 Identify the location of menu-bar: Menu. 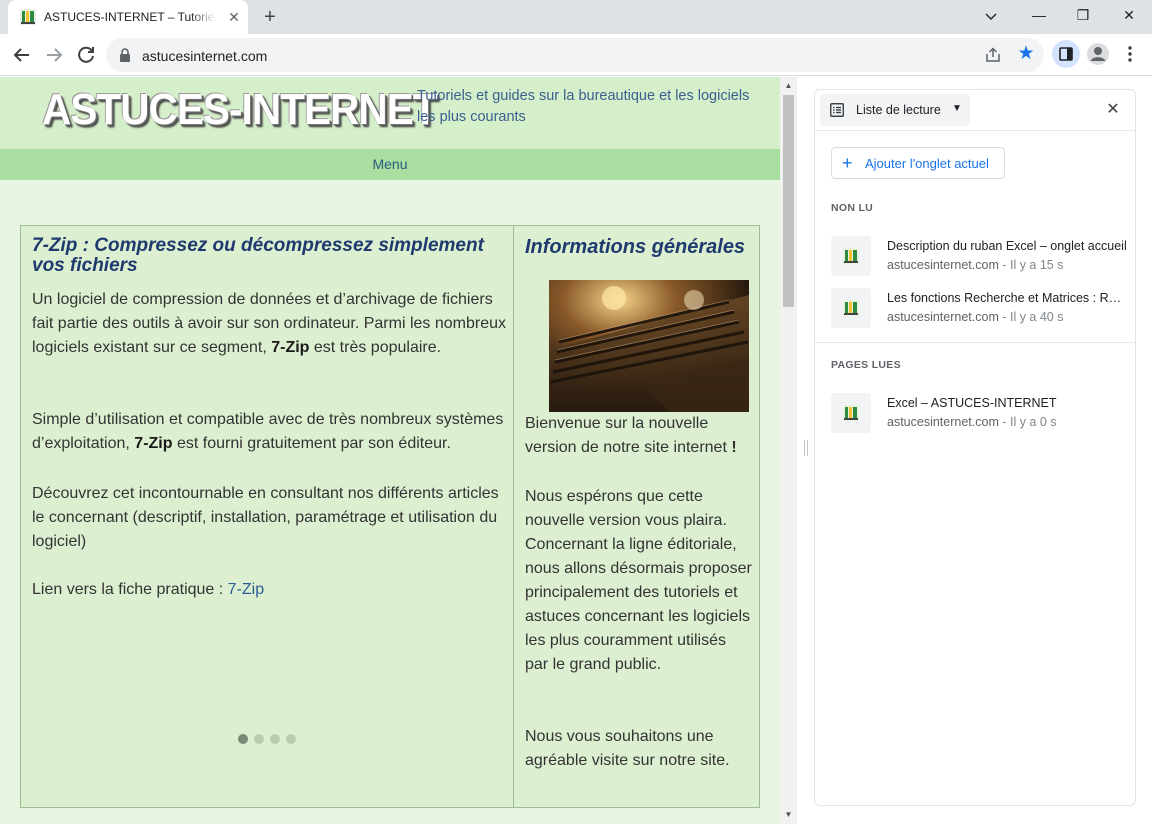
(390, 164).